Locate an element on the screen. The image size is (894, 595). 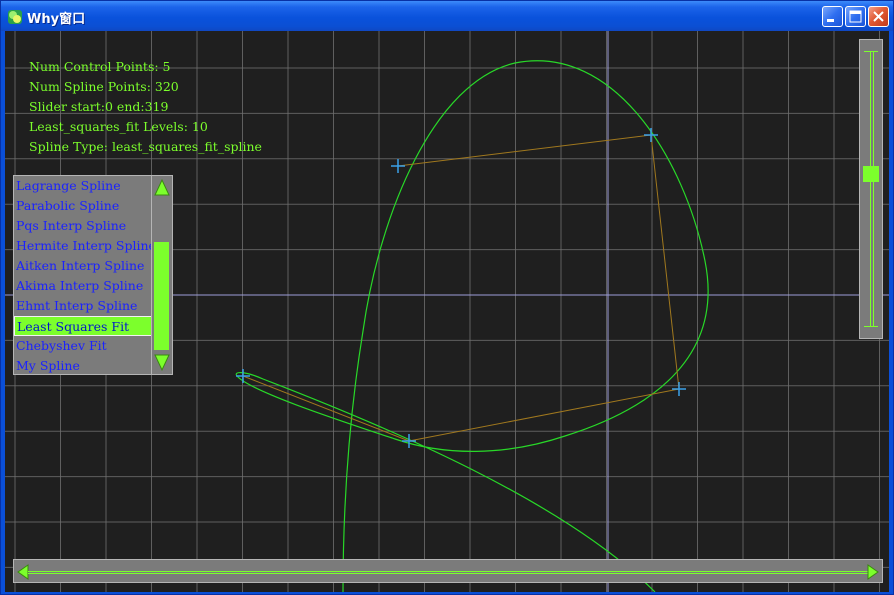
vertical-slider-track is located at coordinates (870, 189).